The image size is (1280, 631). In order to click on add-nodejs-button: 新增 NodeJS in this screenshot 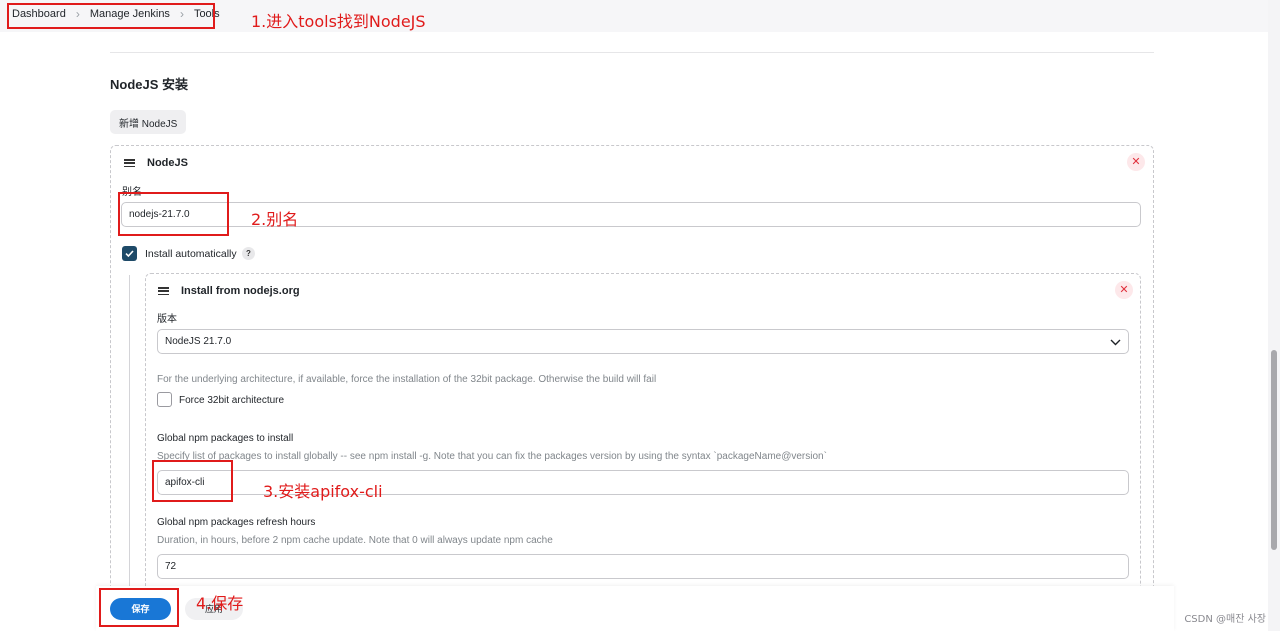, I will do `click(148, 122)`.